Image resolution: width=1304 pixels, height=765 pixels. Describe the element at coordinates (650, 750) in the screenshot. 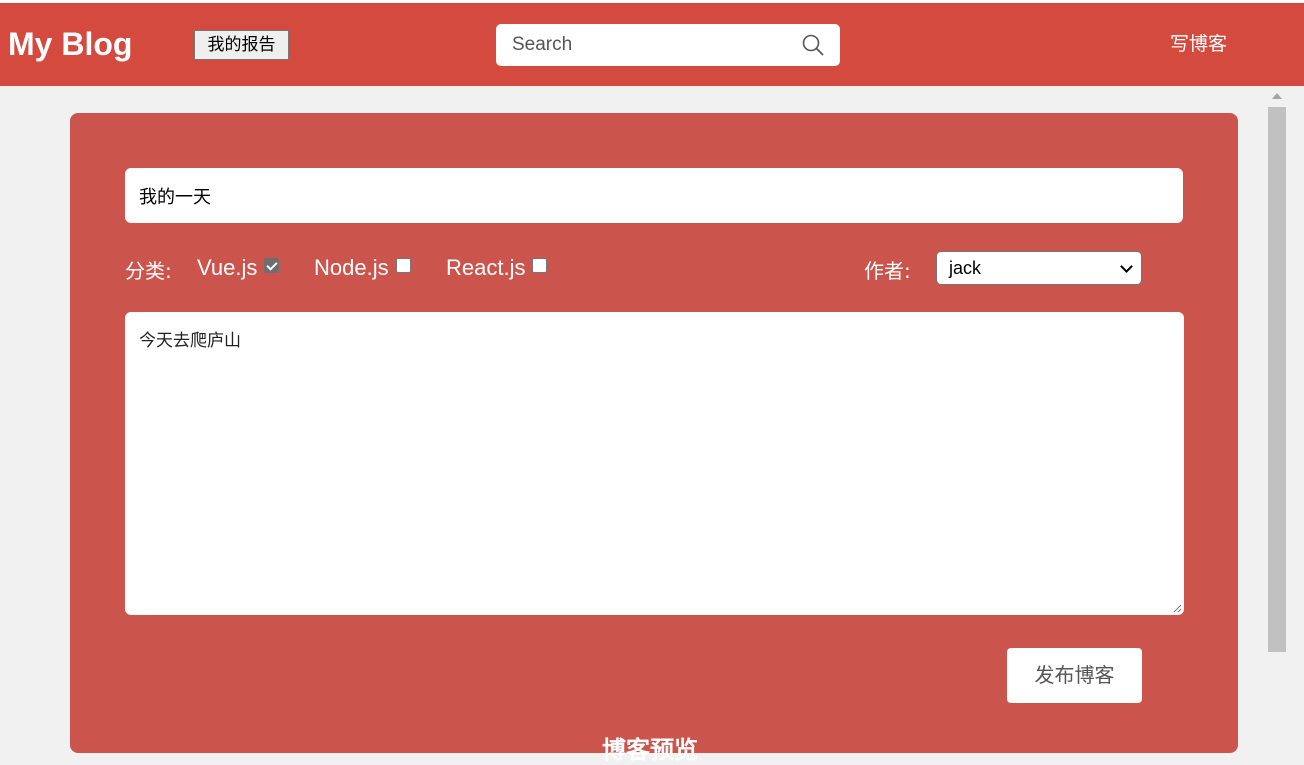

I see `blog-preview-heading: 博客预览` at that location.